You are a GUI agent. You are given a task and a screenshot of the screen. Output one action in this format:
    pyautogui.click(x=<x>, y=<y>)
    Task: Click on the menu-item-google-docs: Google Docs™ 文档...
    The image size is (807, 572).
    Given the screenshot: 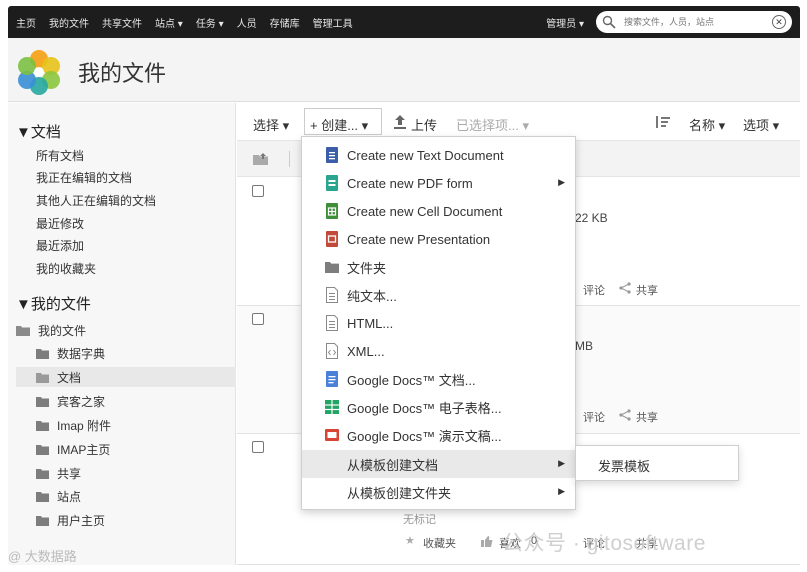 What is the action you would take?
    pyautogui.click(x=438, y=379)
    